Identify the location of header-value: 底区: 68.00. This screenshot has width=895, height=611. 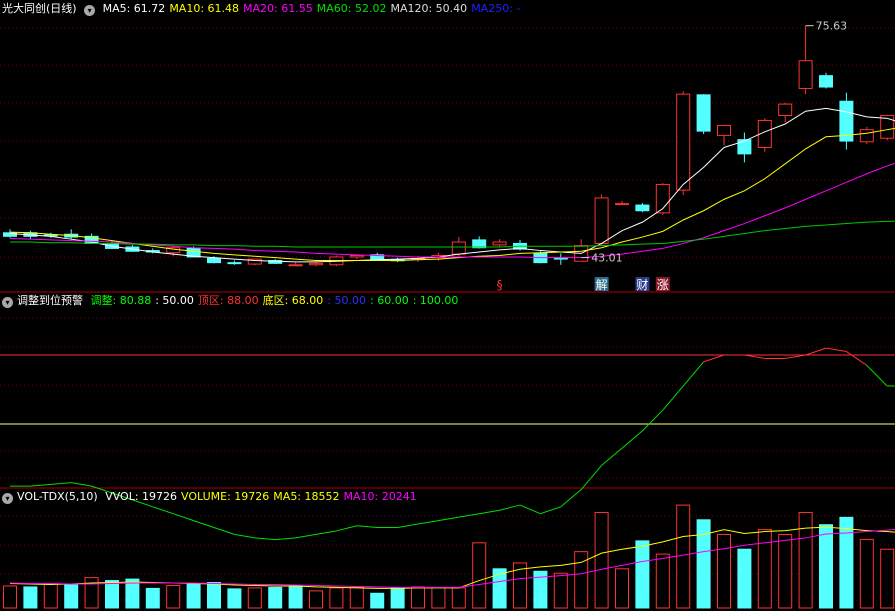
(293, 300).